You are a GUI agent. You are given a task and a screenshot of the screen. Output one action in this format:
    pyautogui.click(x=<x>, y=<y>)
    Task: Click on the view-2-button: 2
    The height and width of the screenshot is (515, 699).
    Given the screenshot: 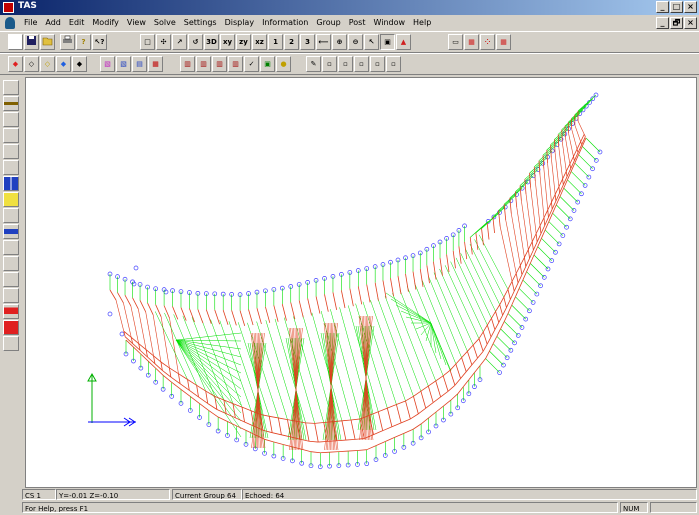 What is the action you would take?
    pyautogui.click(x=291, y=42)
    